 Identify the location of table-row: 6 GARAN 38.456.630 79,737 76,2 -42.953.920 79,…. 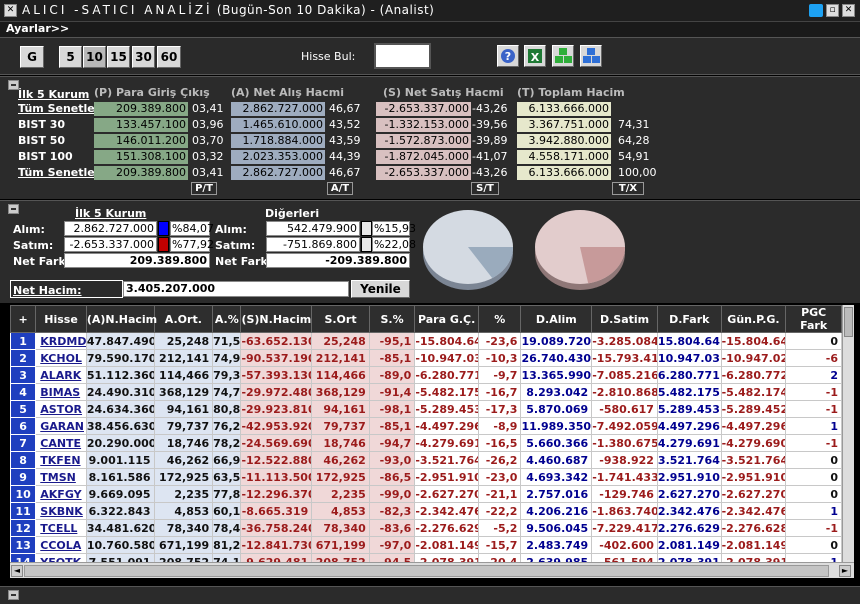
(426, 426).